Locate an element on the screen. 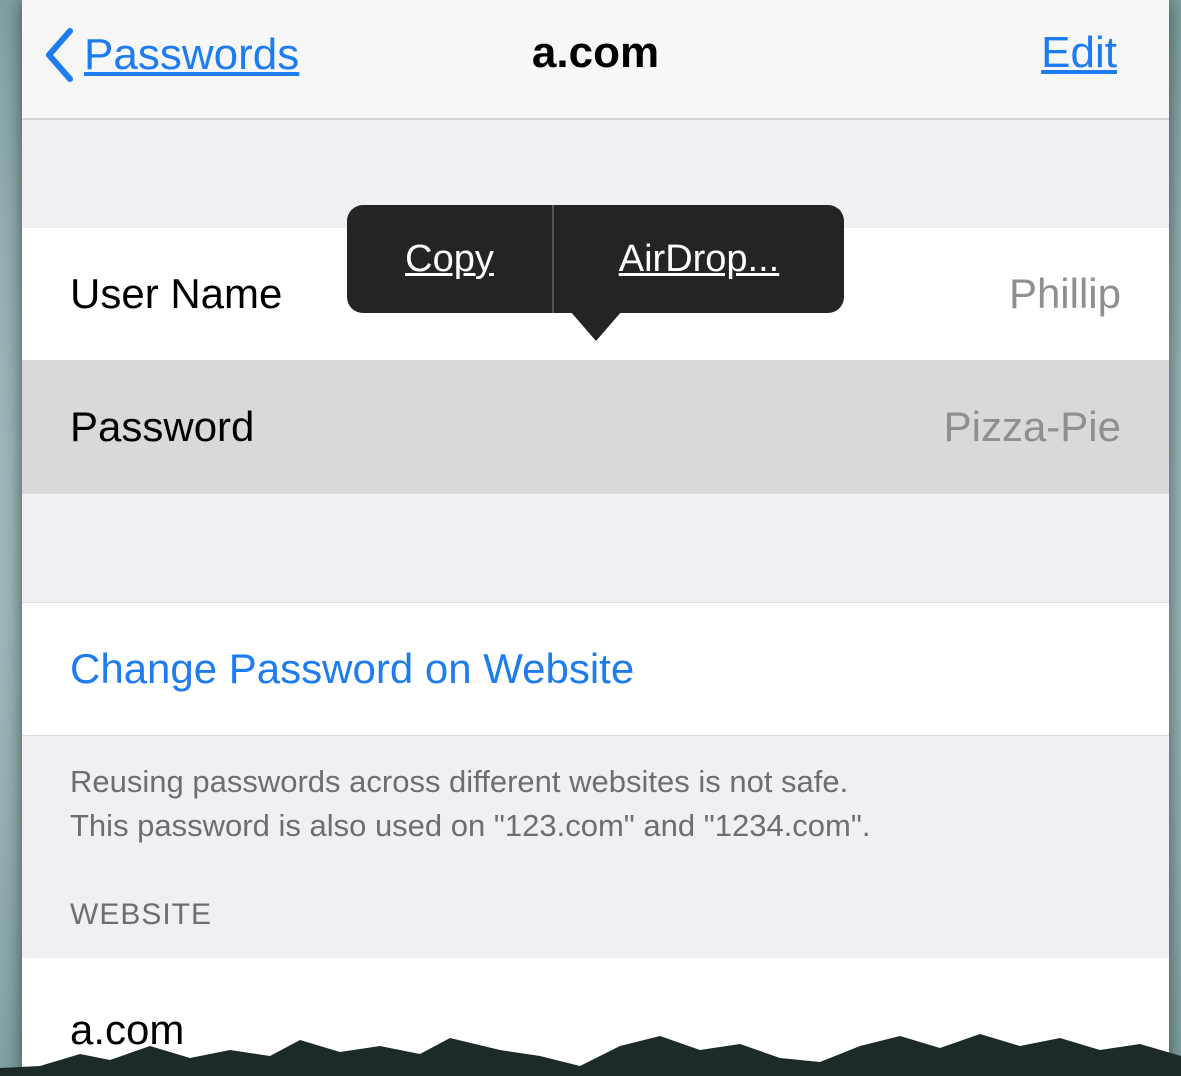 The image size is (1181, 1076). torn-edge-decoration is located at coordinates (590, 1055).